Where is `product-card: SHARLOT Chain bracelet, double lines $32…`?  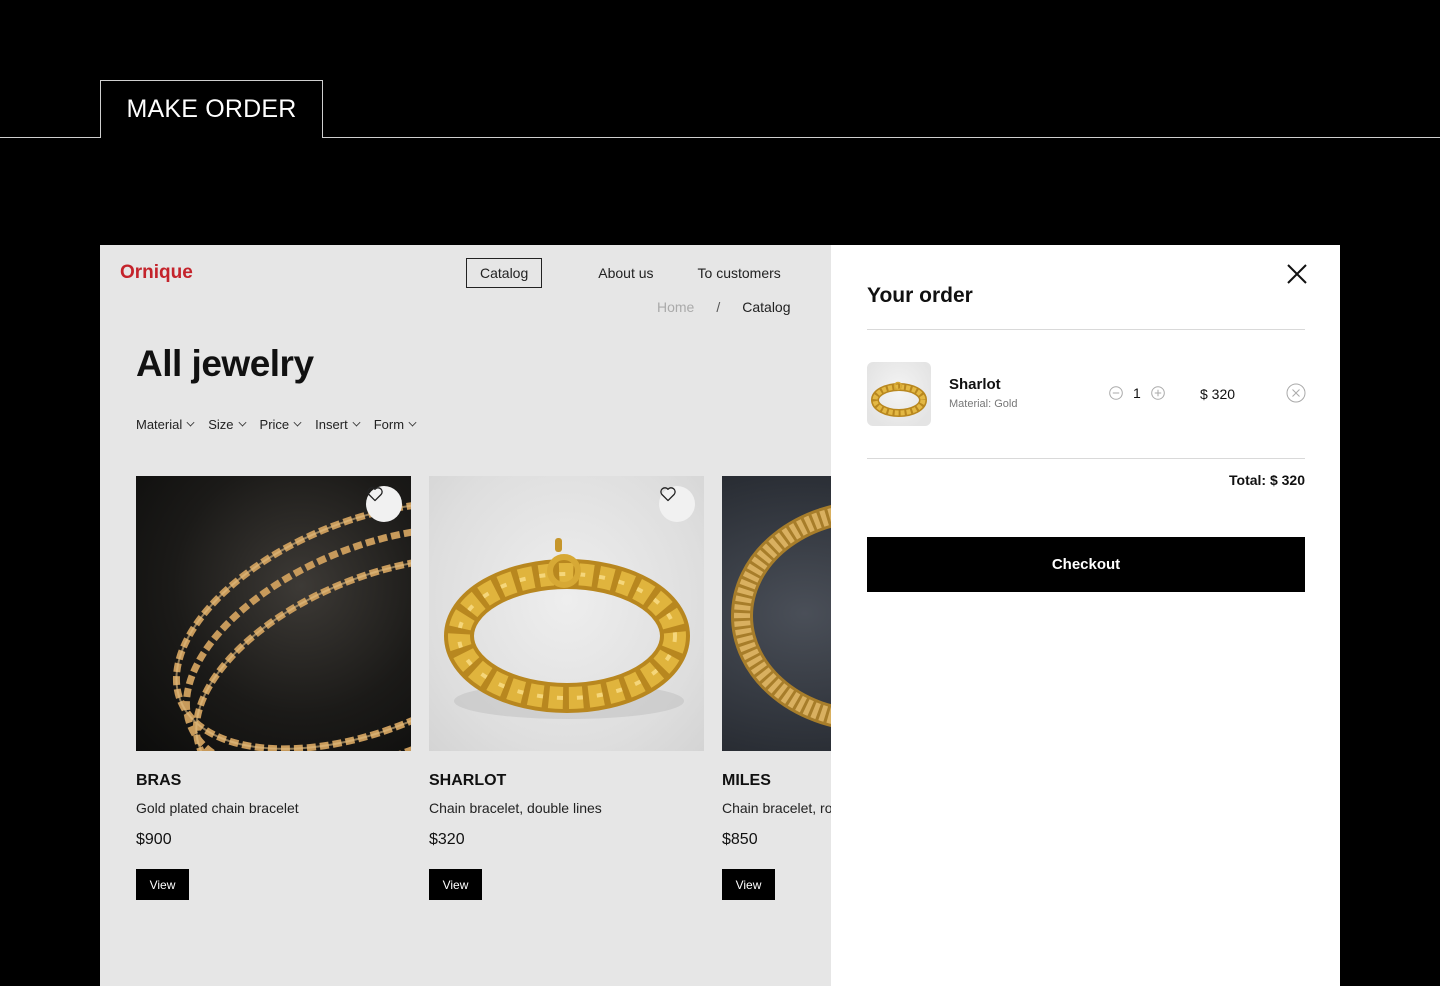
product-card: SHARLOT Chain bracelet, double lines $32… is located at coordinates (566, 688).